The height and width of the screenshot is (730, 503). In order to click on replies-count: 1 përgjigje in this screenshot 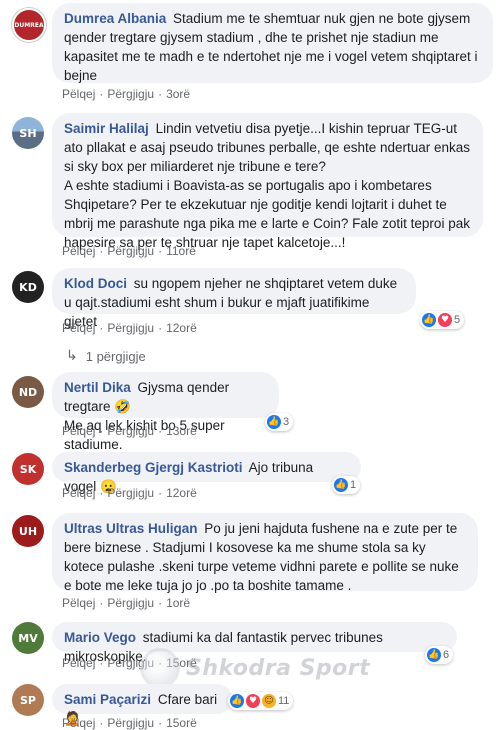, I will do `click(115, 356)`.